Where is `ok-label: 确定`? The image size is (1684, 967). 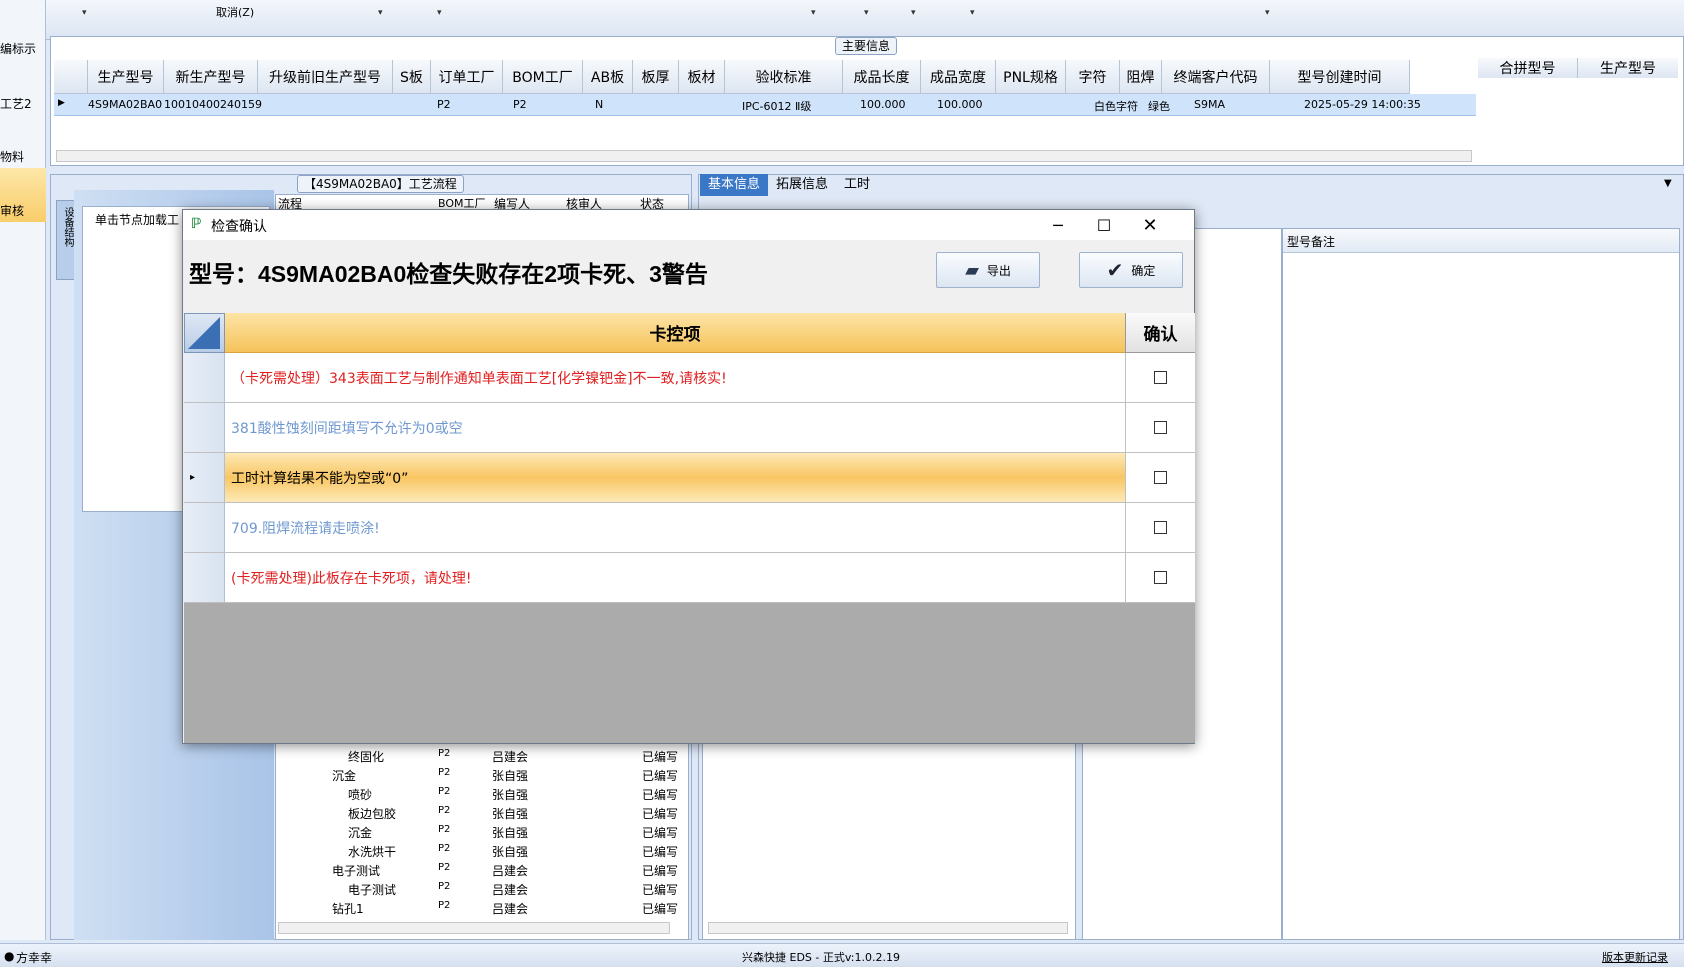
ok-label: 确定 is located at coordinates (1143, 270).